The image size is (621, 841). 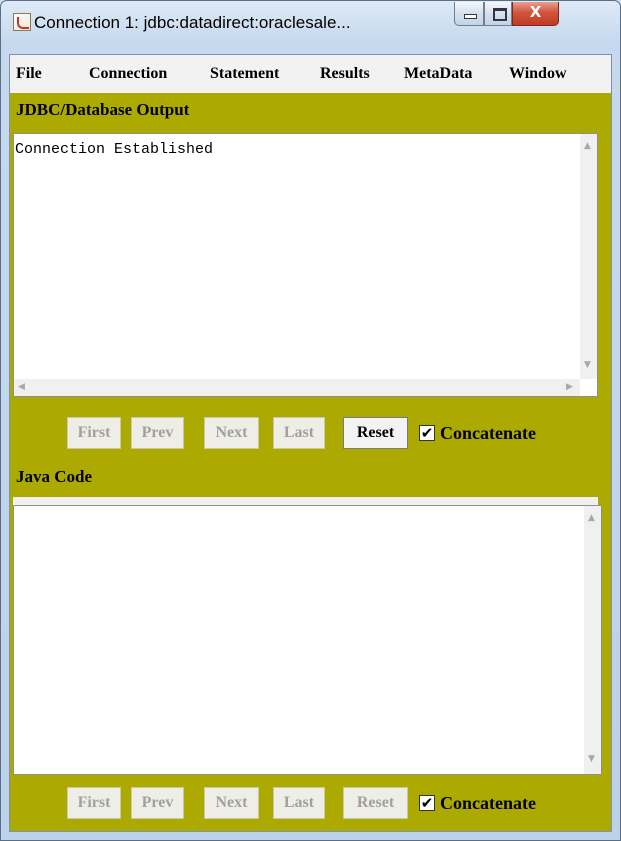 What do you see at coordinates (94, 433) in the screenshot?
I see `output-first-button: First` at bounding box center [94, 433].